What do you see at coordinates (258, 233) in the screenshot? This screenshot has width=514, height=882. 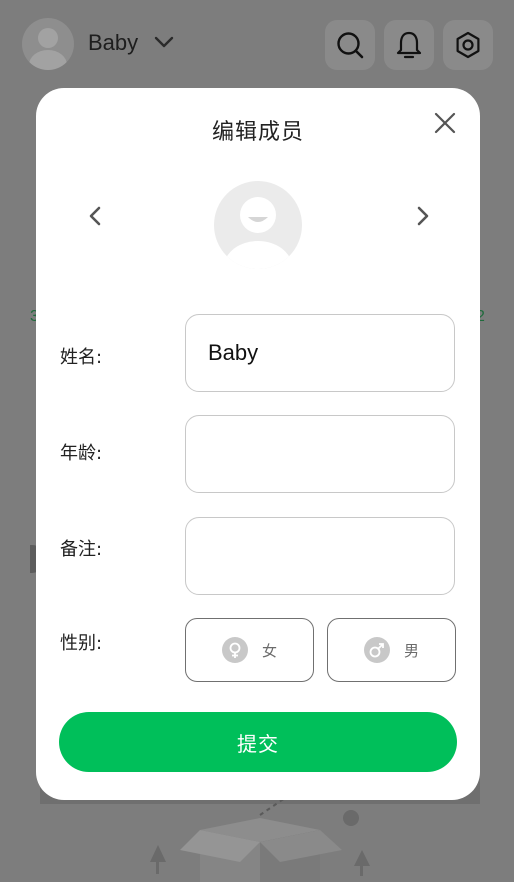 I see `avatar-placeholder-icon` at bounding box center [258, 233].